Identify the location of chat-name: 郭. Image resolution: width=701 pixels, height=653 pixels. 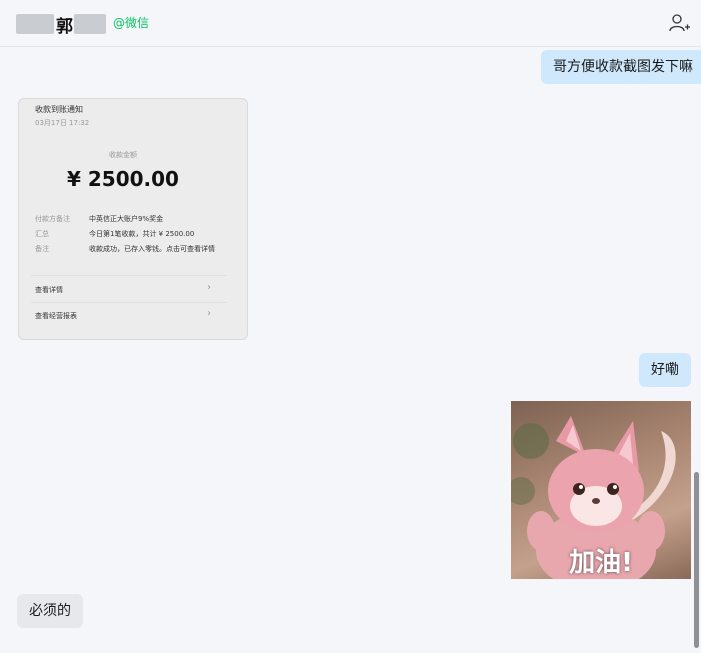
(64, 27).